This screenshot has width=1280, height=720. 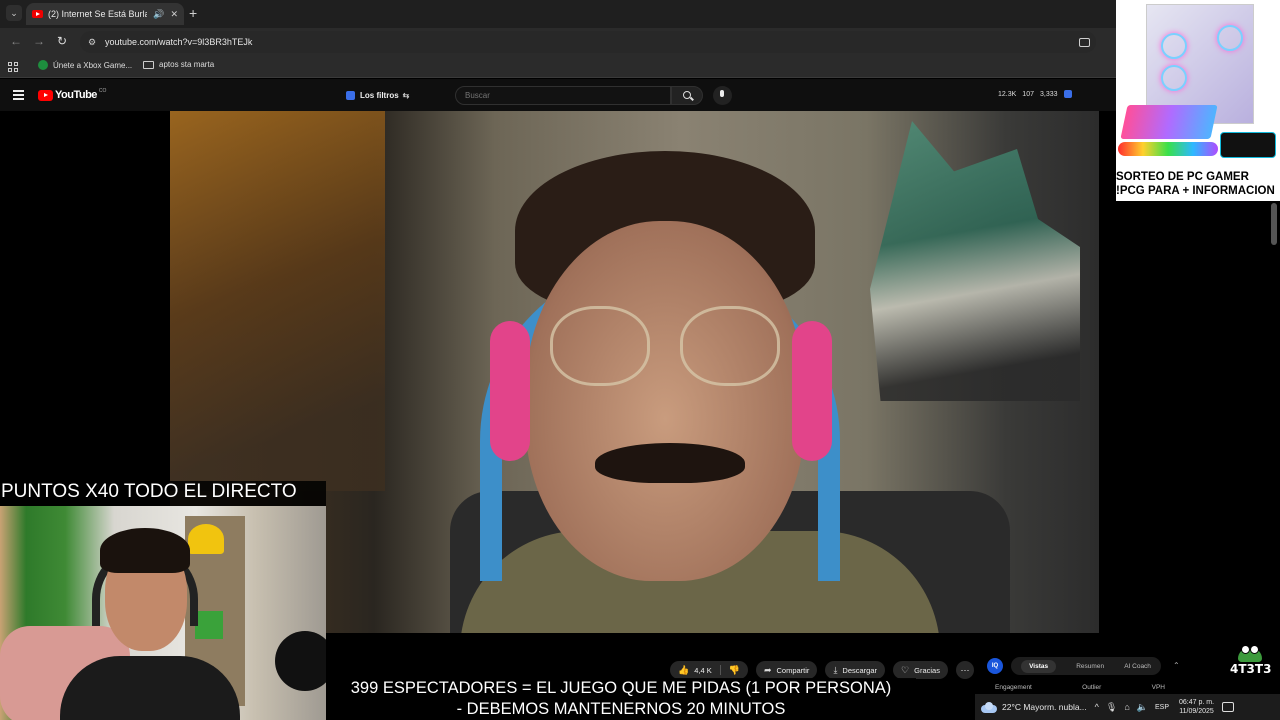 What do you see at coordinates (39, 41) in the screenshot?
I see `forward-arrow-icon: →` at bounding box center [39, 41].